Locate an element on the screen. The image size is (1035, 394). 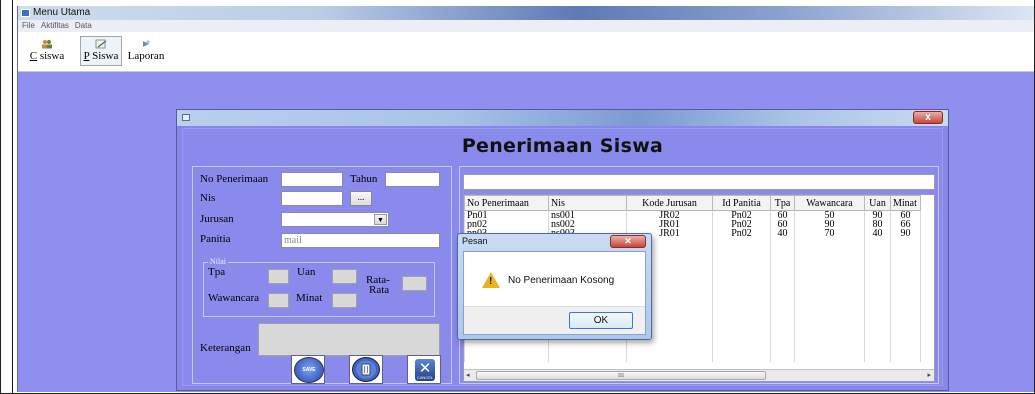
message-text: No Penerimaan Kosong is located at coordinates (561, 280).